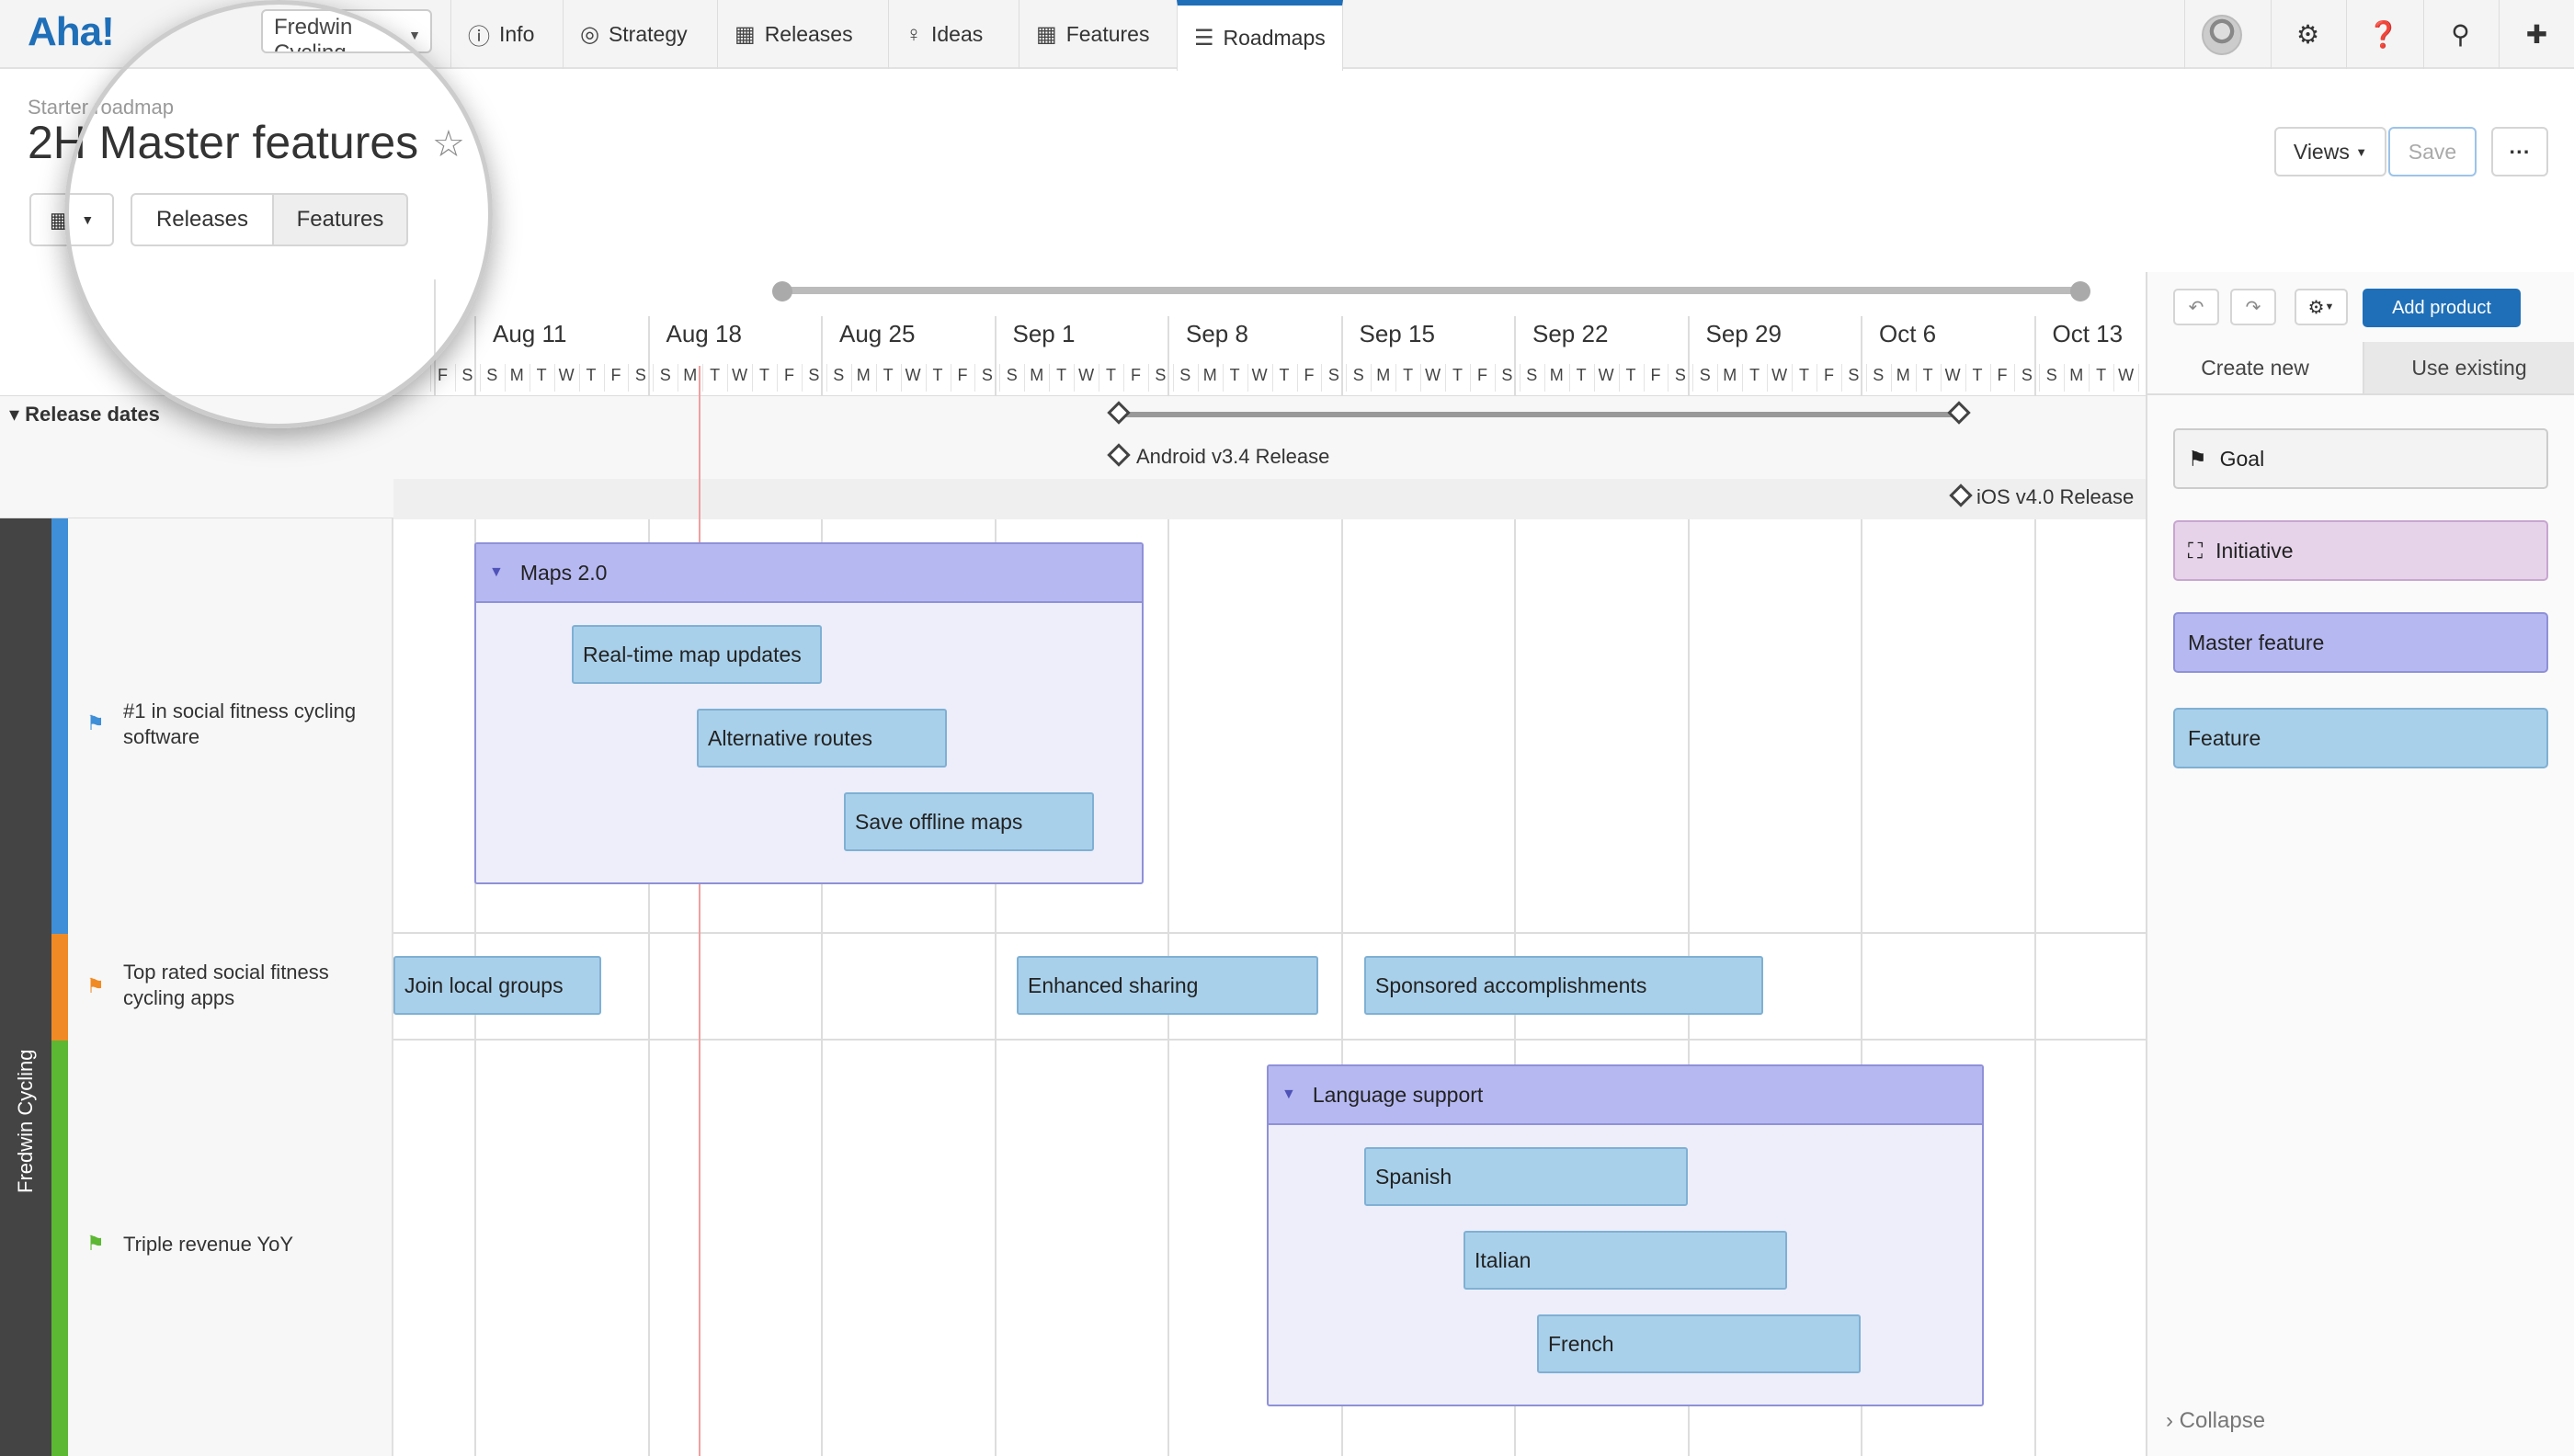 The width and height of the screenshot is (2574, 1456). Describe the element at coordinates (1625, 1260) in the screenshot. I see `feature-bar: Italian` at that location.